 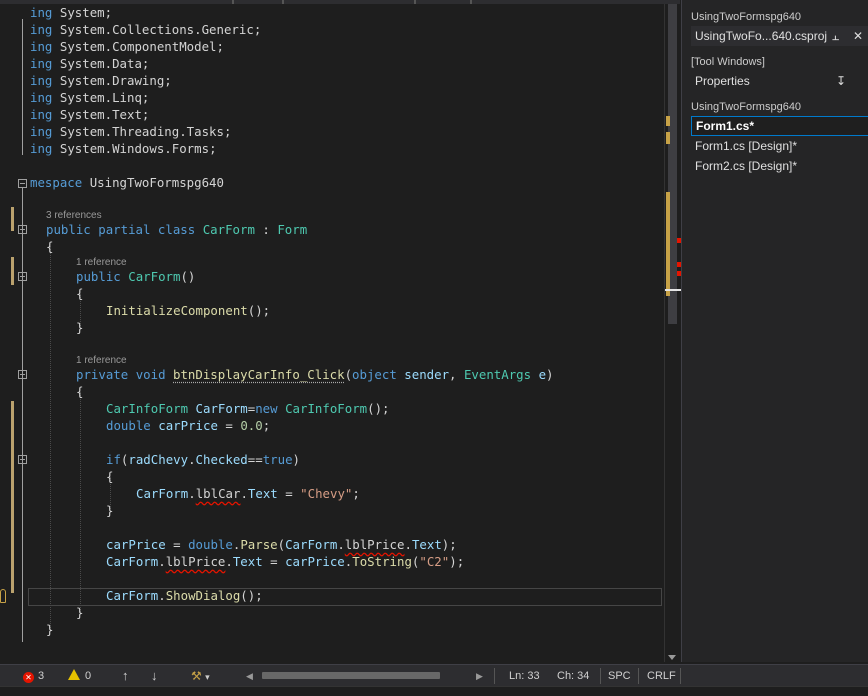 I want to click on code-line: mespace UsingTwoFormspg640, so click(x=127, y=182).